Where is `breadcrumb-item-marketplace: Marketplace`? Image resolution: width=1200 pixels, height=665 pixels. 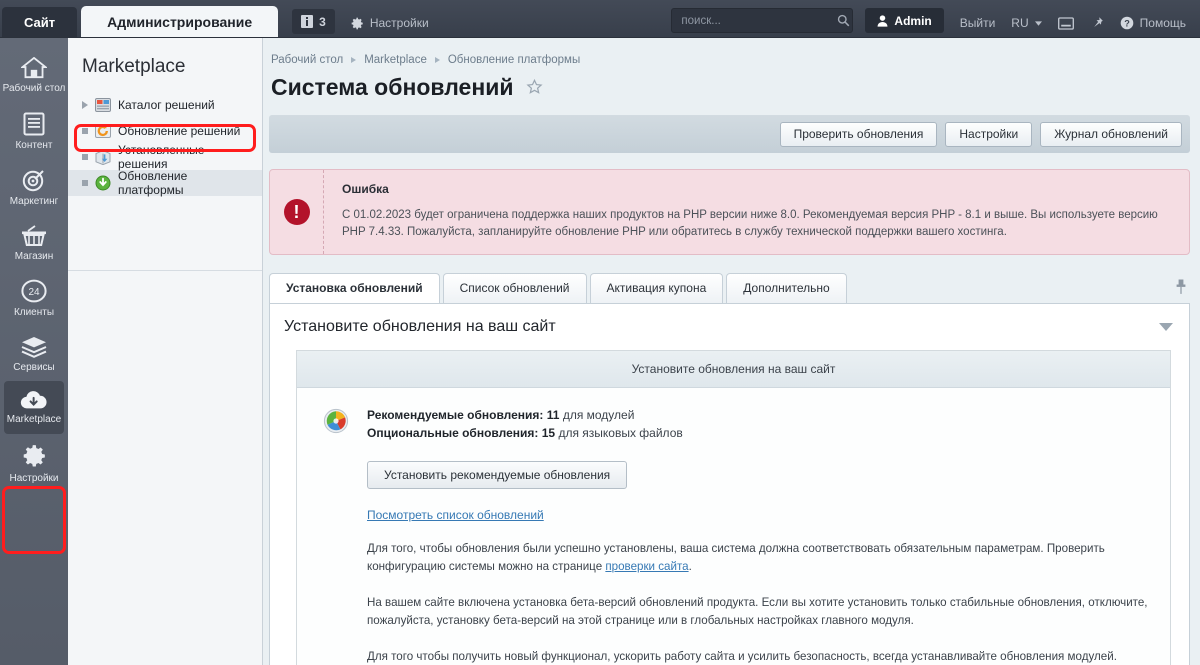
breadcrumb-item-marketplace: Marketplace is located at coordinates (395, 60).